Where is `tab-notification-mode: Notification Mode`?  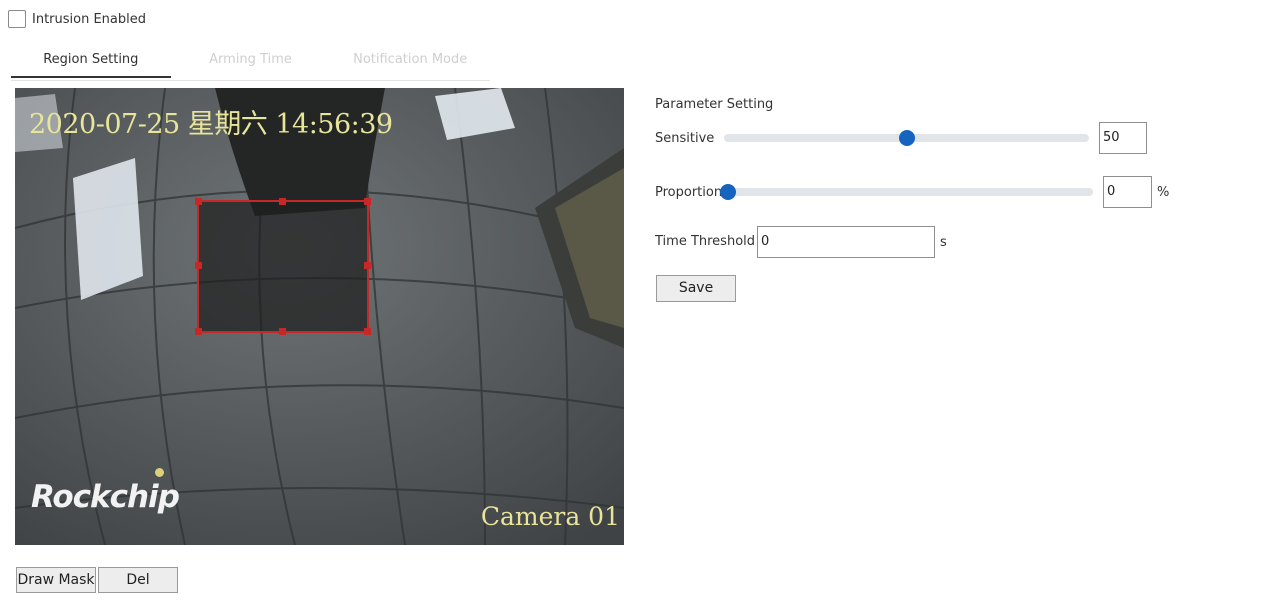 tab-notification-mode: Notification Mode is located at coordinates (410, 63).